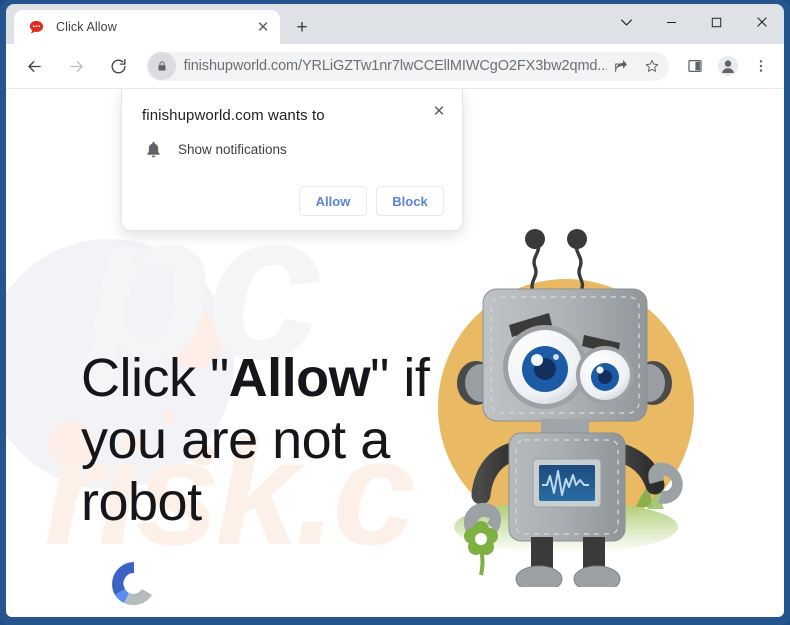  I want to click on tab-strip-spacer, so click(10, 24).